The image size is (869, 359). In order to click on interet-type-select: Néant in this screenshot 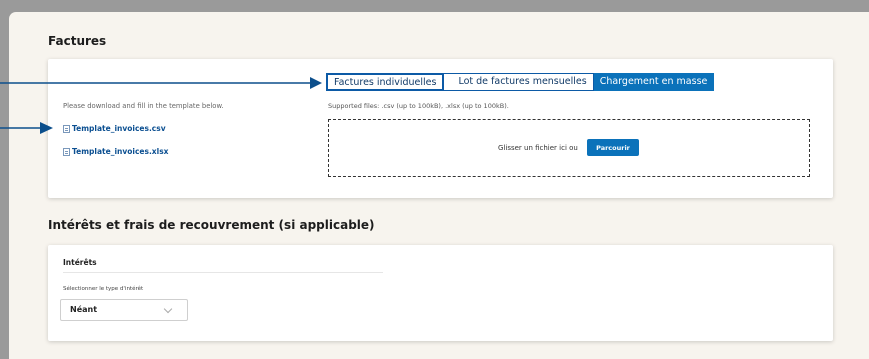, I will do `click(124, 310)`.